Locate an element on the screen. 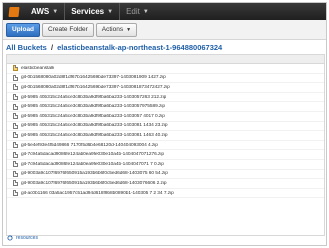 Image resolution: width=329 pixels, height=248 pixels. actions-button: Actions ▼ is located at coordinates (116, 29).